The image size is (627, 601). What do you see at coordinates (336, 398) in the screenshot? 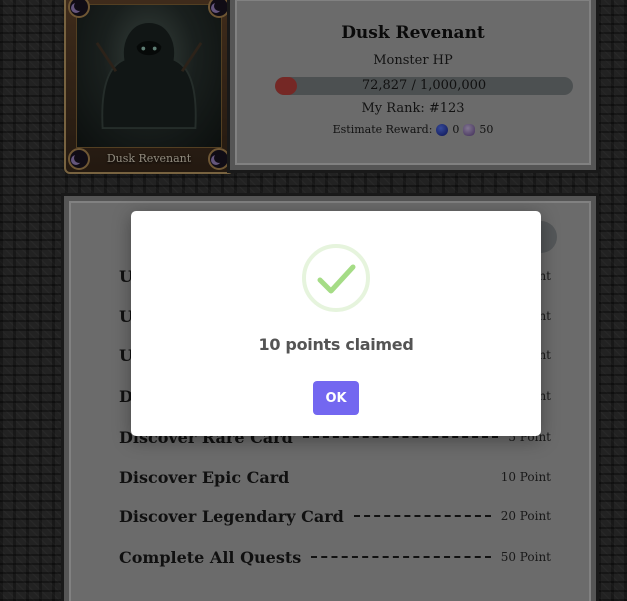
I see `ok-button: OK` at bounding box center [336, 398].